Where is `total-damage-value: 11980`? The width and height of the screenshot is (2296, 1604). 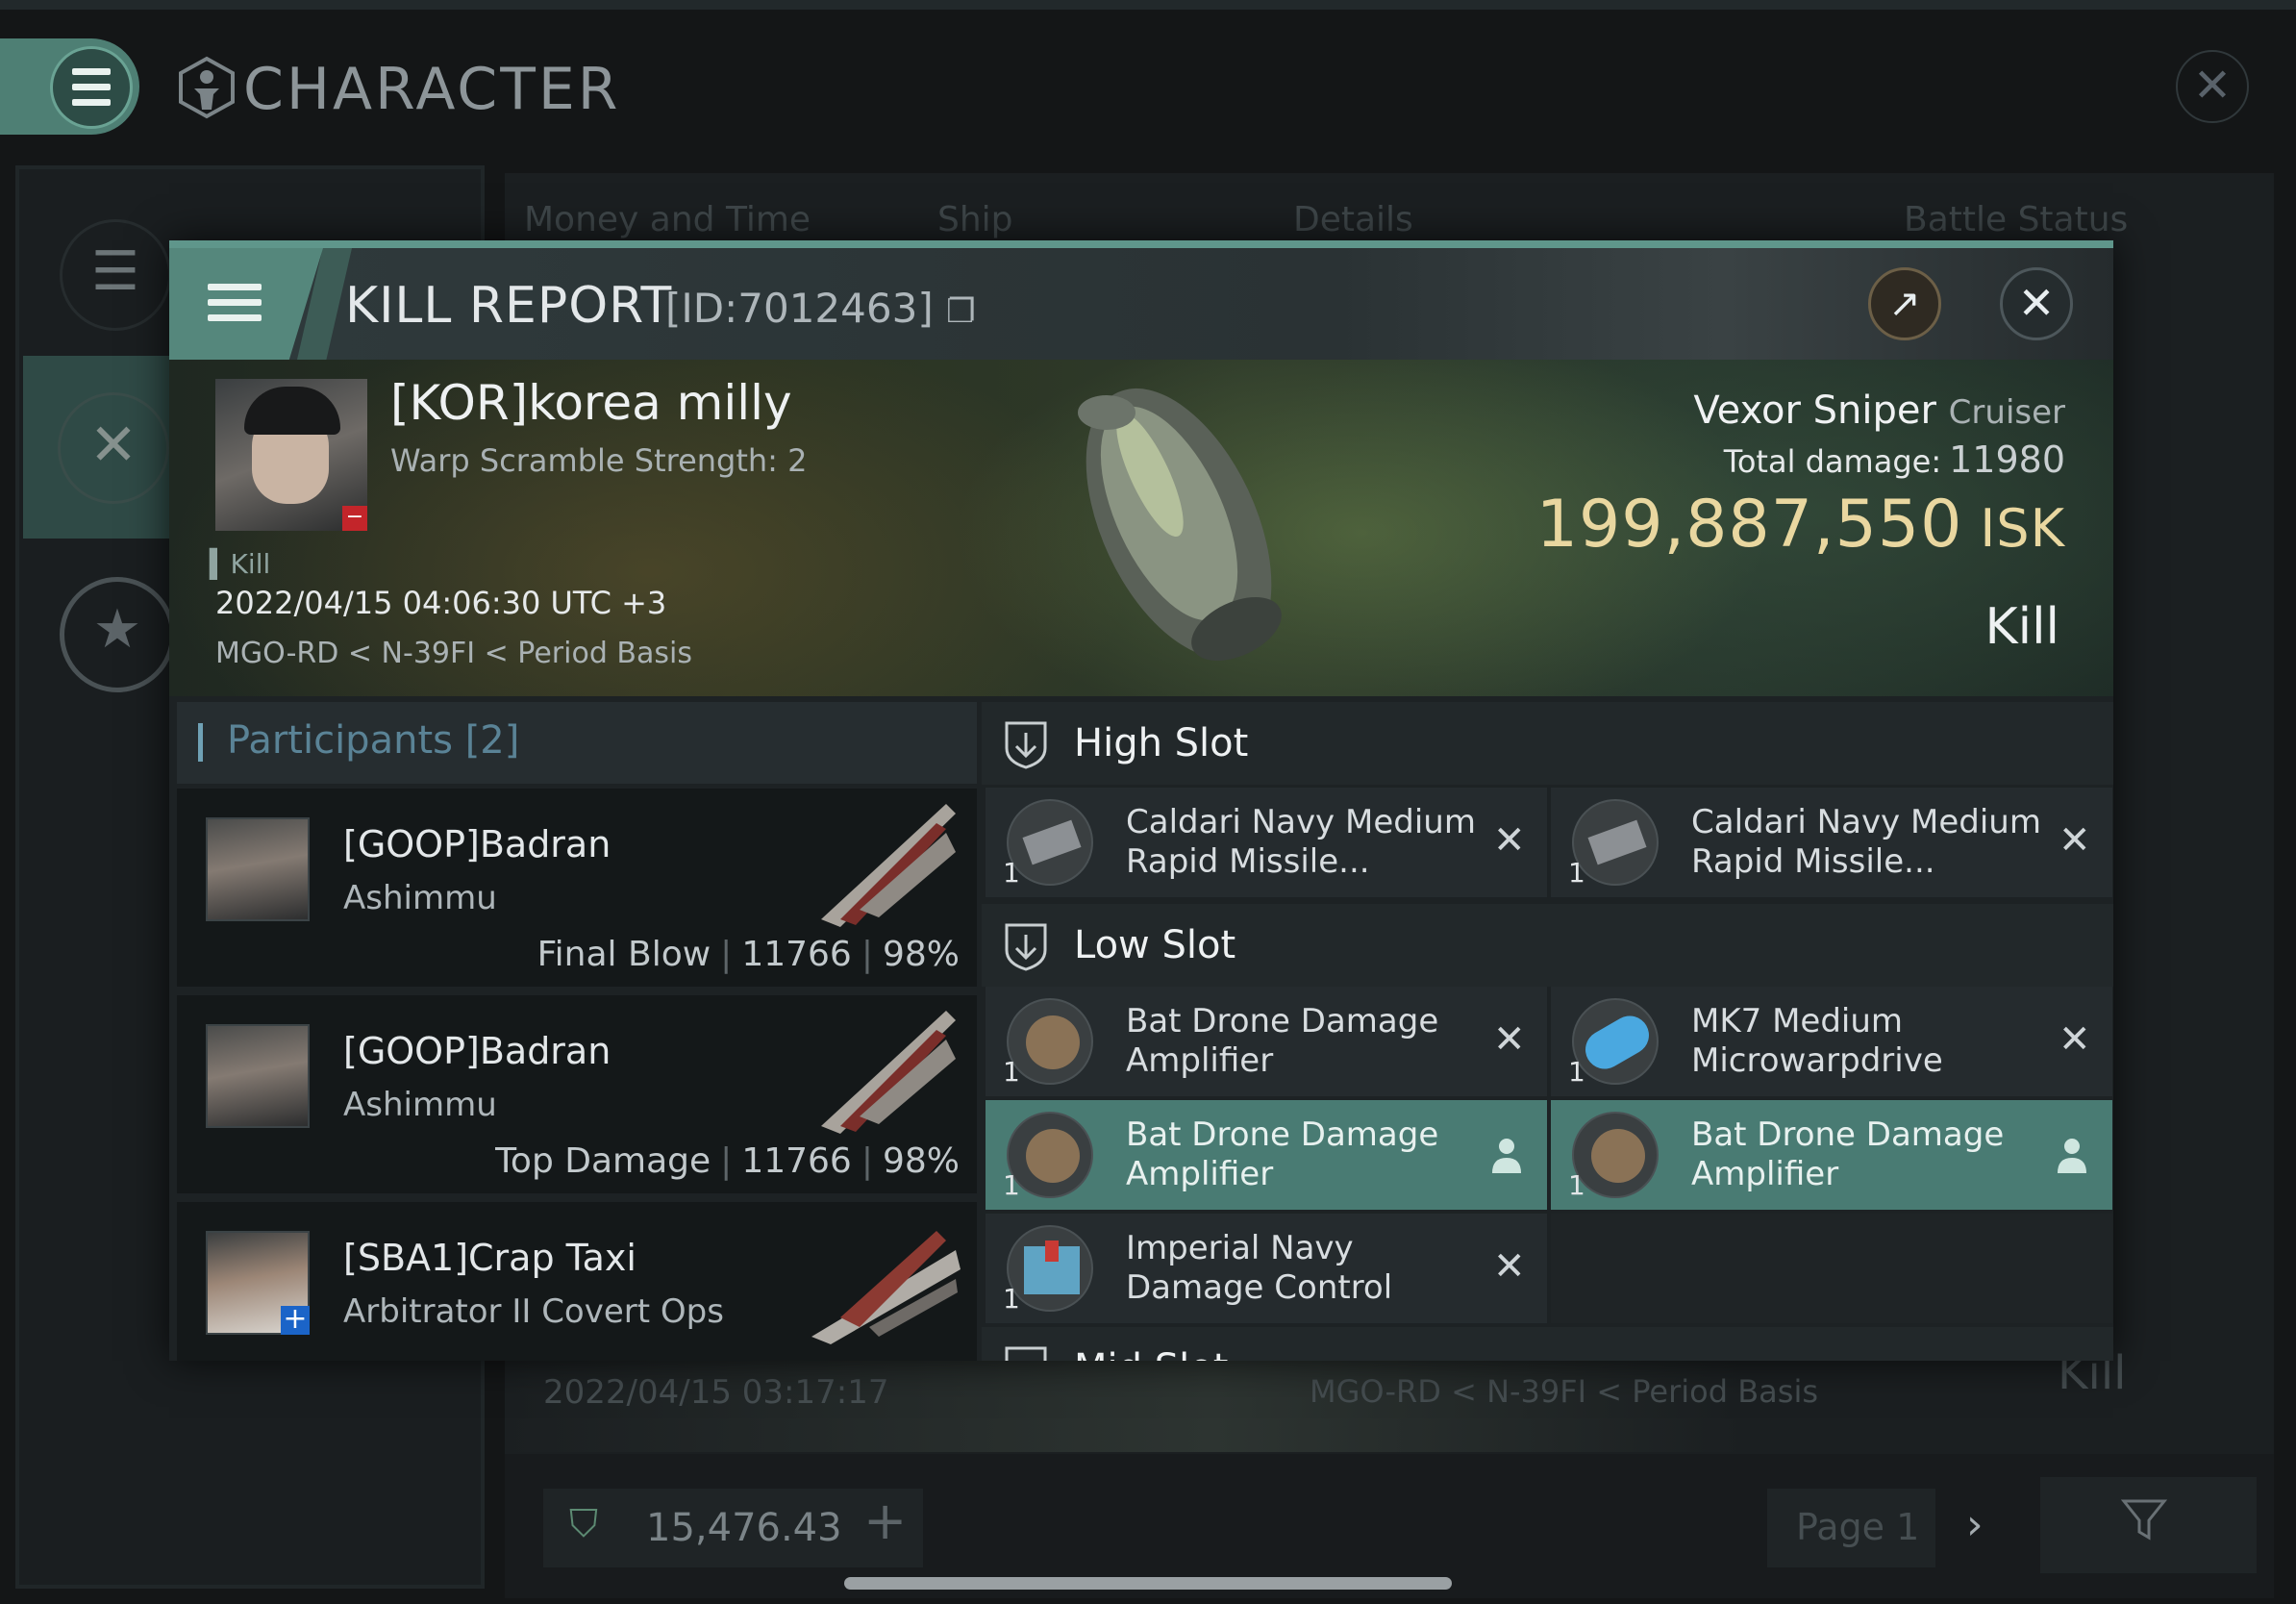 total-damage-value: 11980 is located at coordinates (2007, 460).